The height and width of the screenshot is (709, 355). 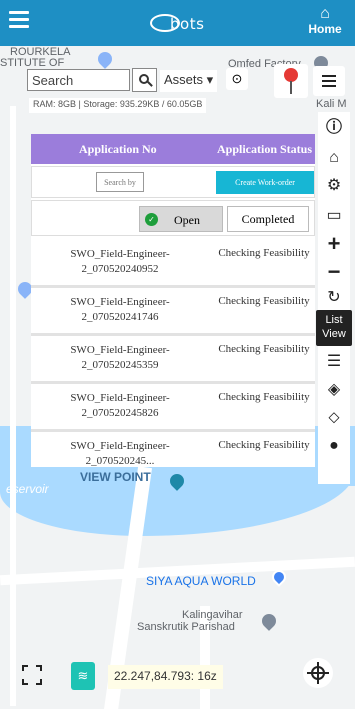 I want to click on hamburger-menu-icon, so click(x=19, y=20).